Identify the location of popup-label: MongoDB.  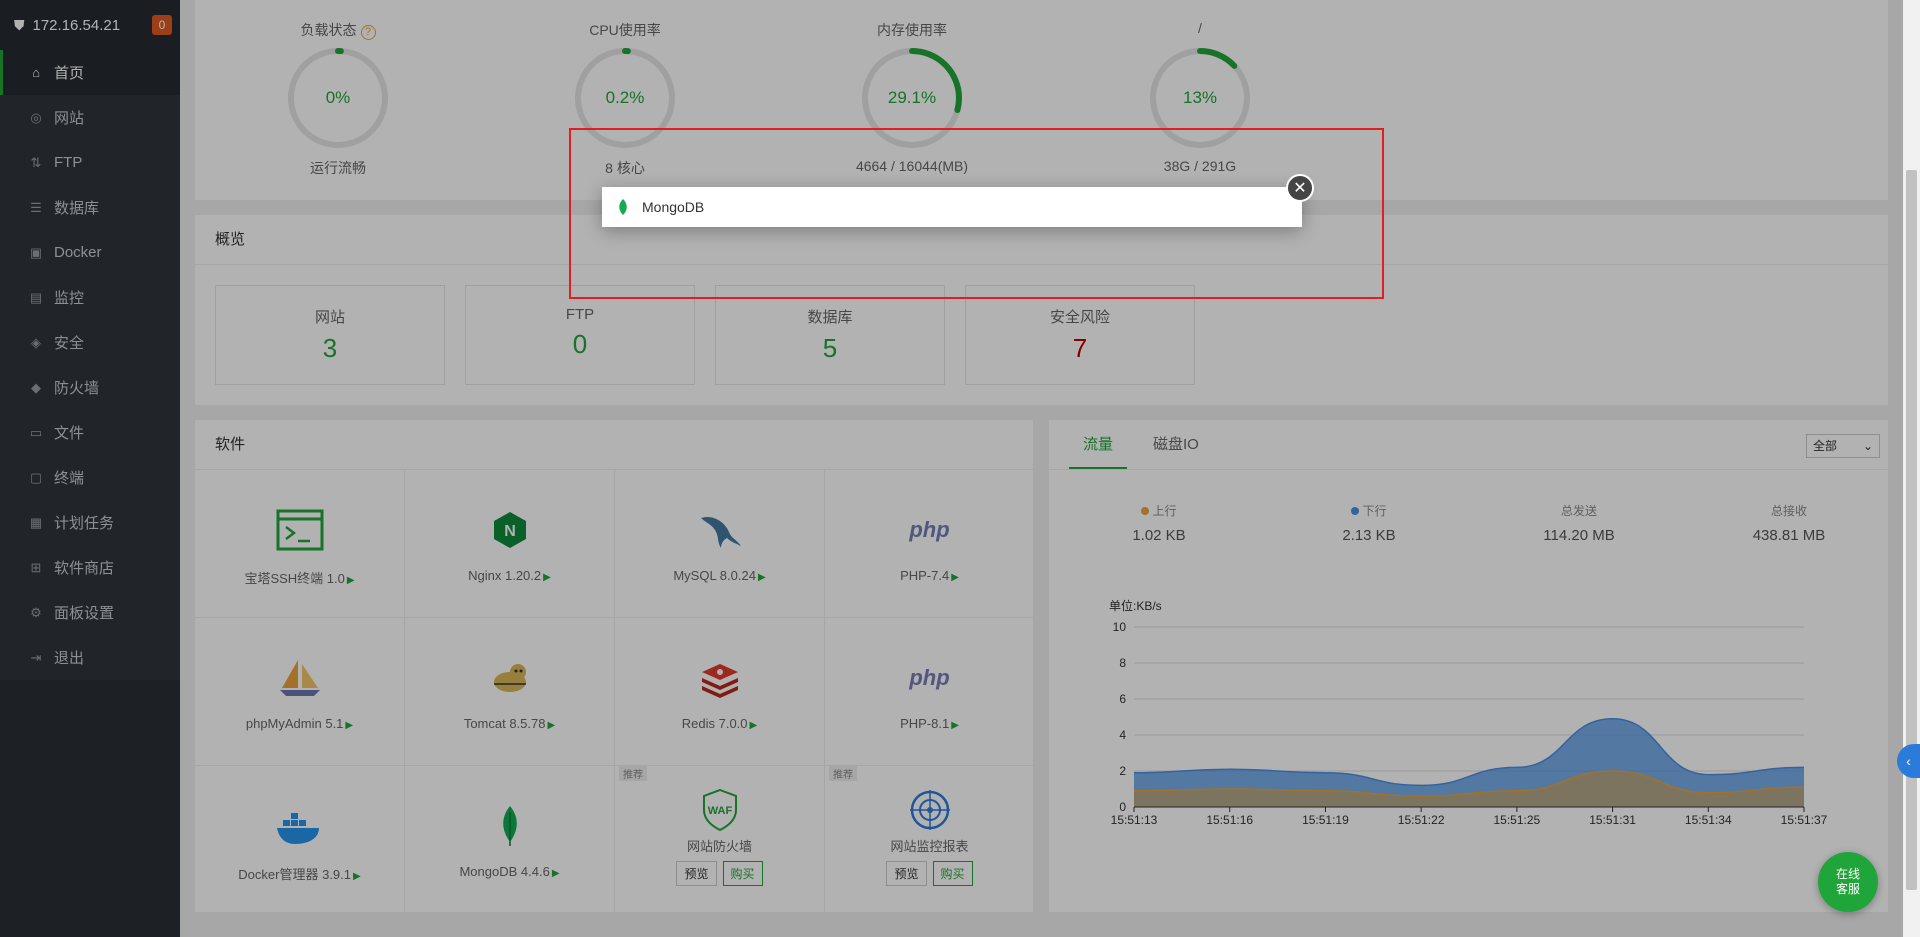
(673, 207).